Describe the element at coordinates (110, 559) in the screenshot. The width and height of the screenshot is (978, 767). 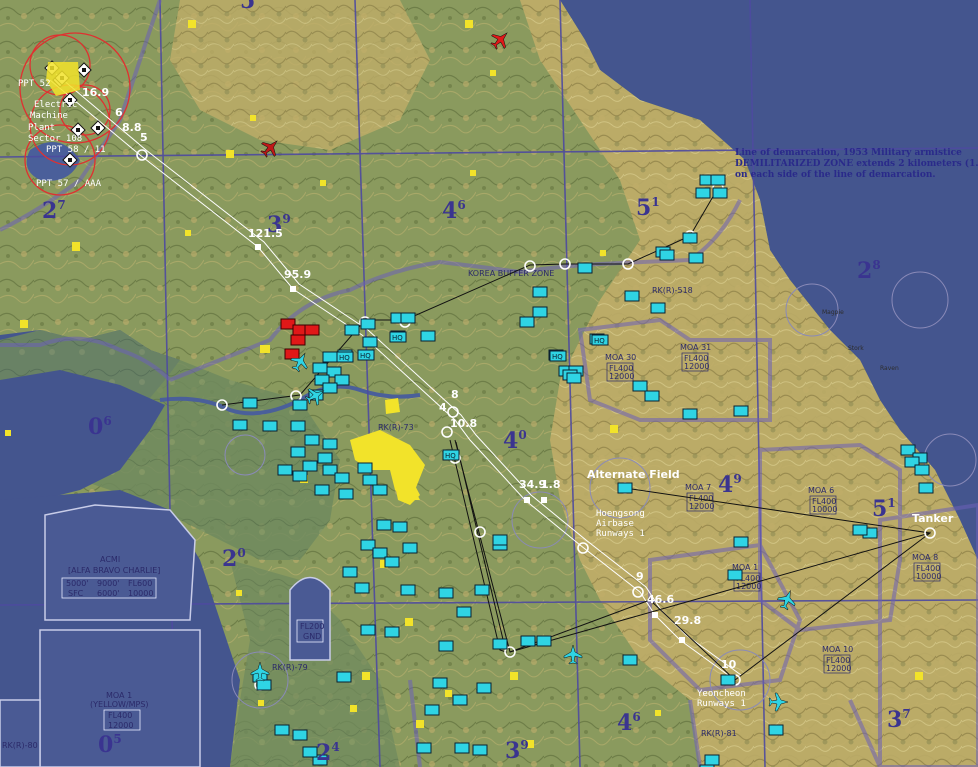
I see `svg-text: ACMI` at that location.